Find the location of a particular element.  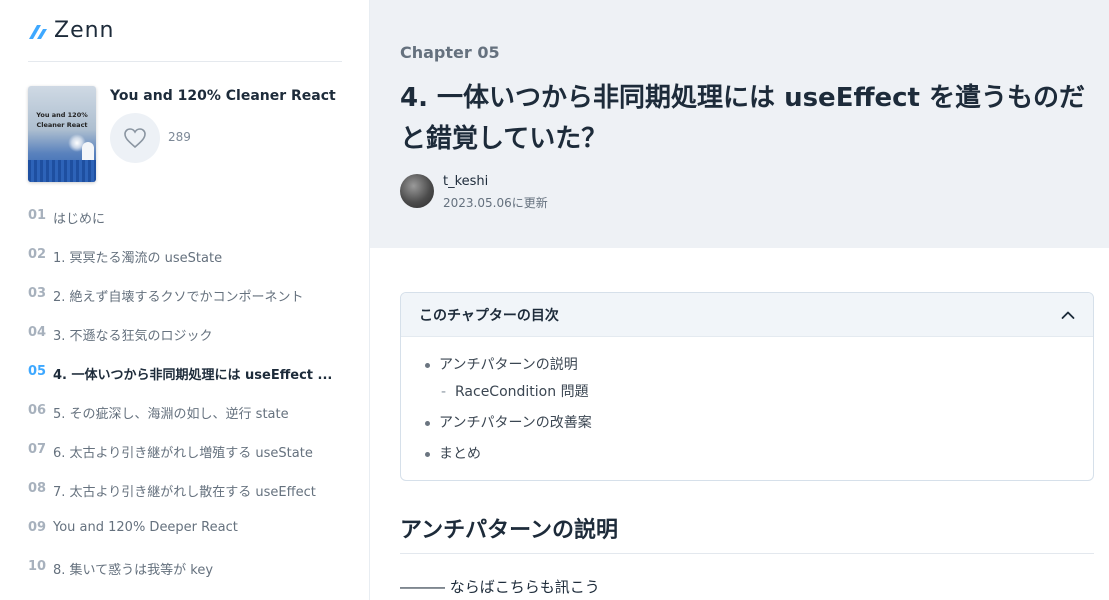

chapter-label: 2. 絶えず自壊するクソでかコンポーネント is located at coordinates (178, 297).